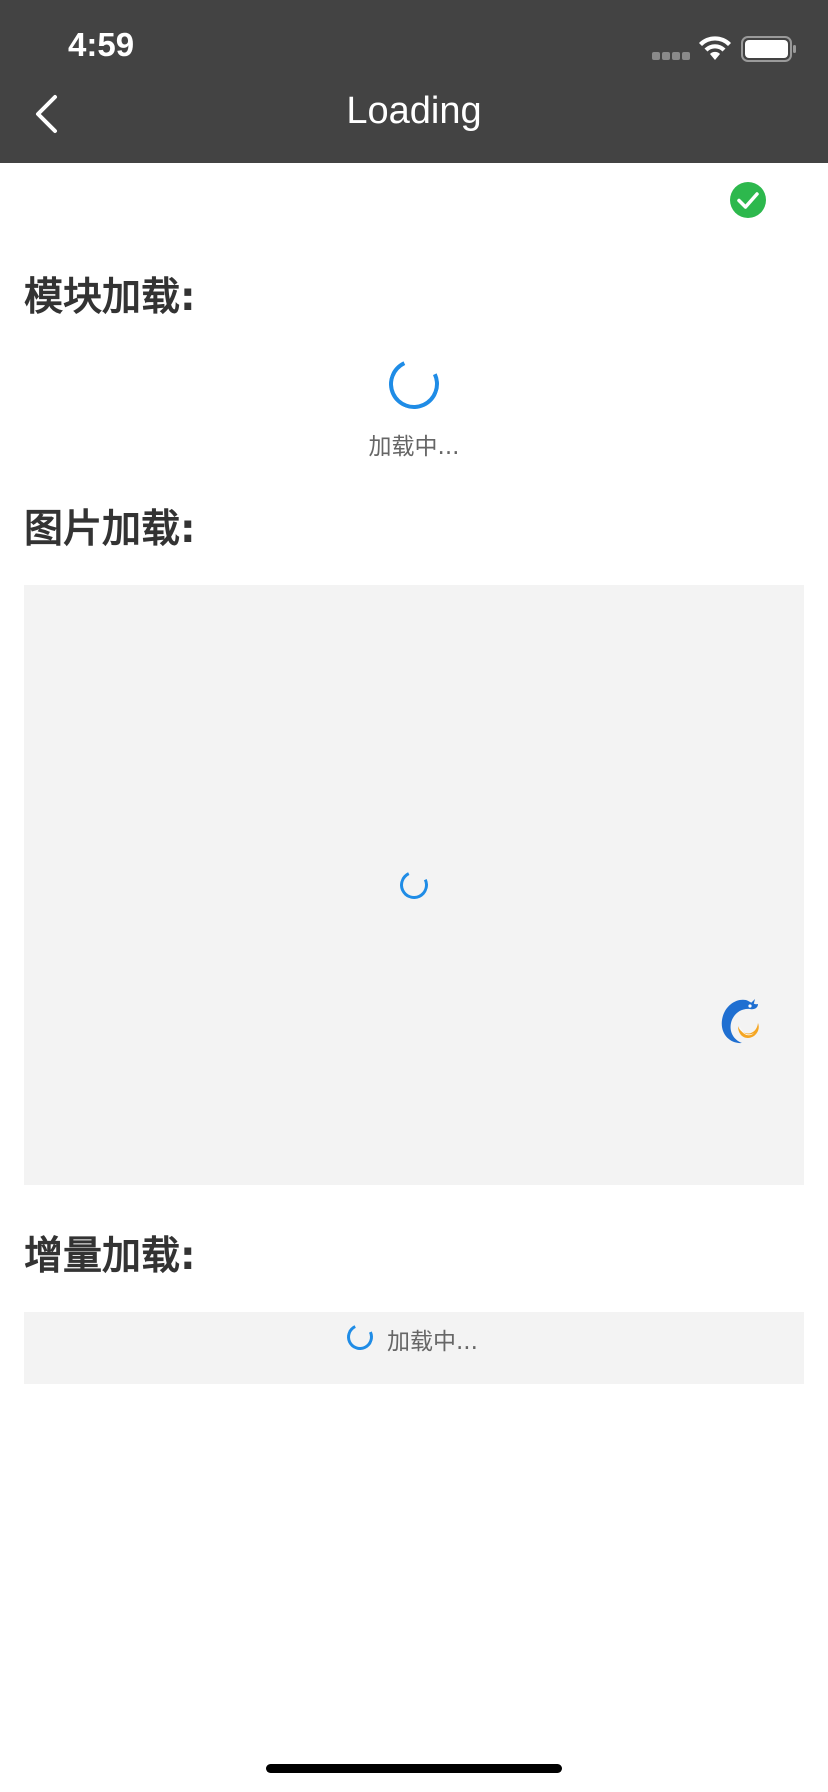  Describe the element at coordinates (414, 81) in the screenshot. I see `navigation-bar: 4:59 Loading` at that location.